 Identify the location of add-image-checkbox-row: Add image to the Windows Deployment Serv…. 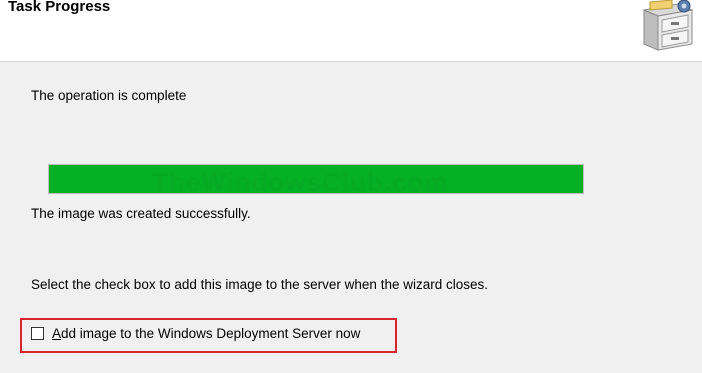
(195, 333).